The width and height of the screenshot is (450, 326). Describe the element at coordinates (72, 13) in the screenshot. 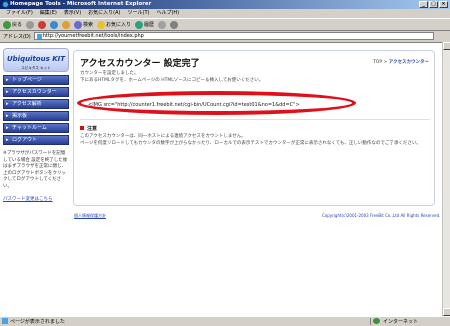

I see `menu-view: 表示(V)` at that location.